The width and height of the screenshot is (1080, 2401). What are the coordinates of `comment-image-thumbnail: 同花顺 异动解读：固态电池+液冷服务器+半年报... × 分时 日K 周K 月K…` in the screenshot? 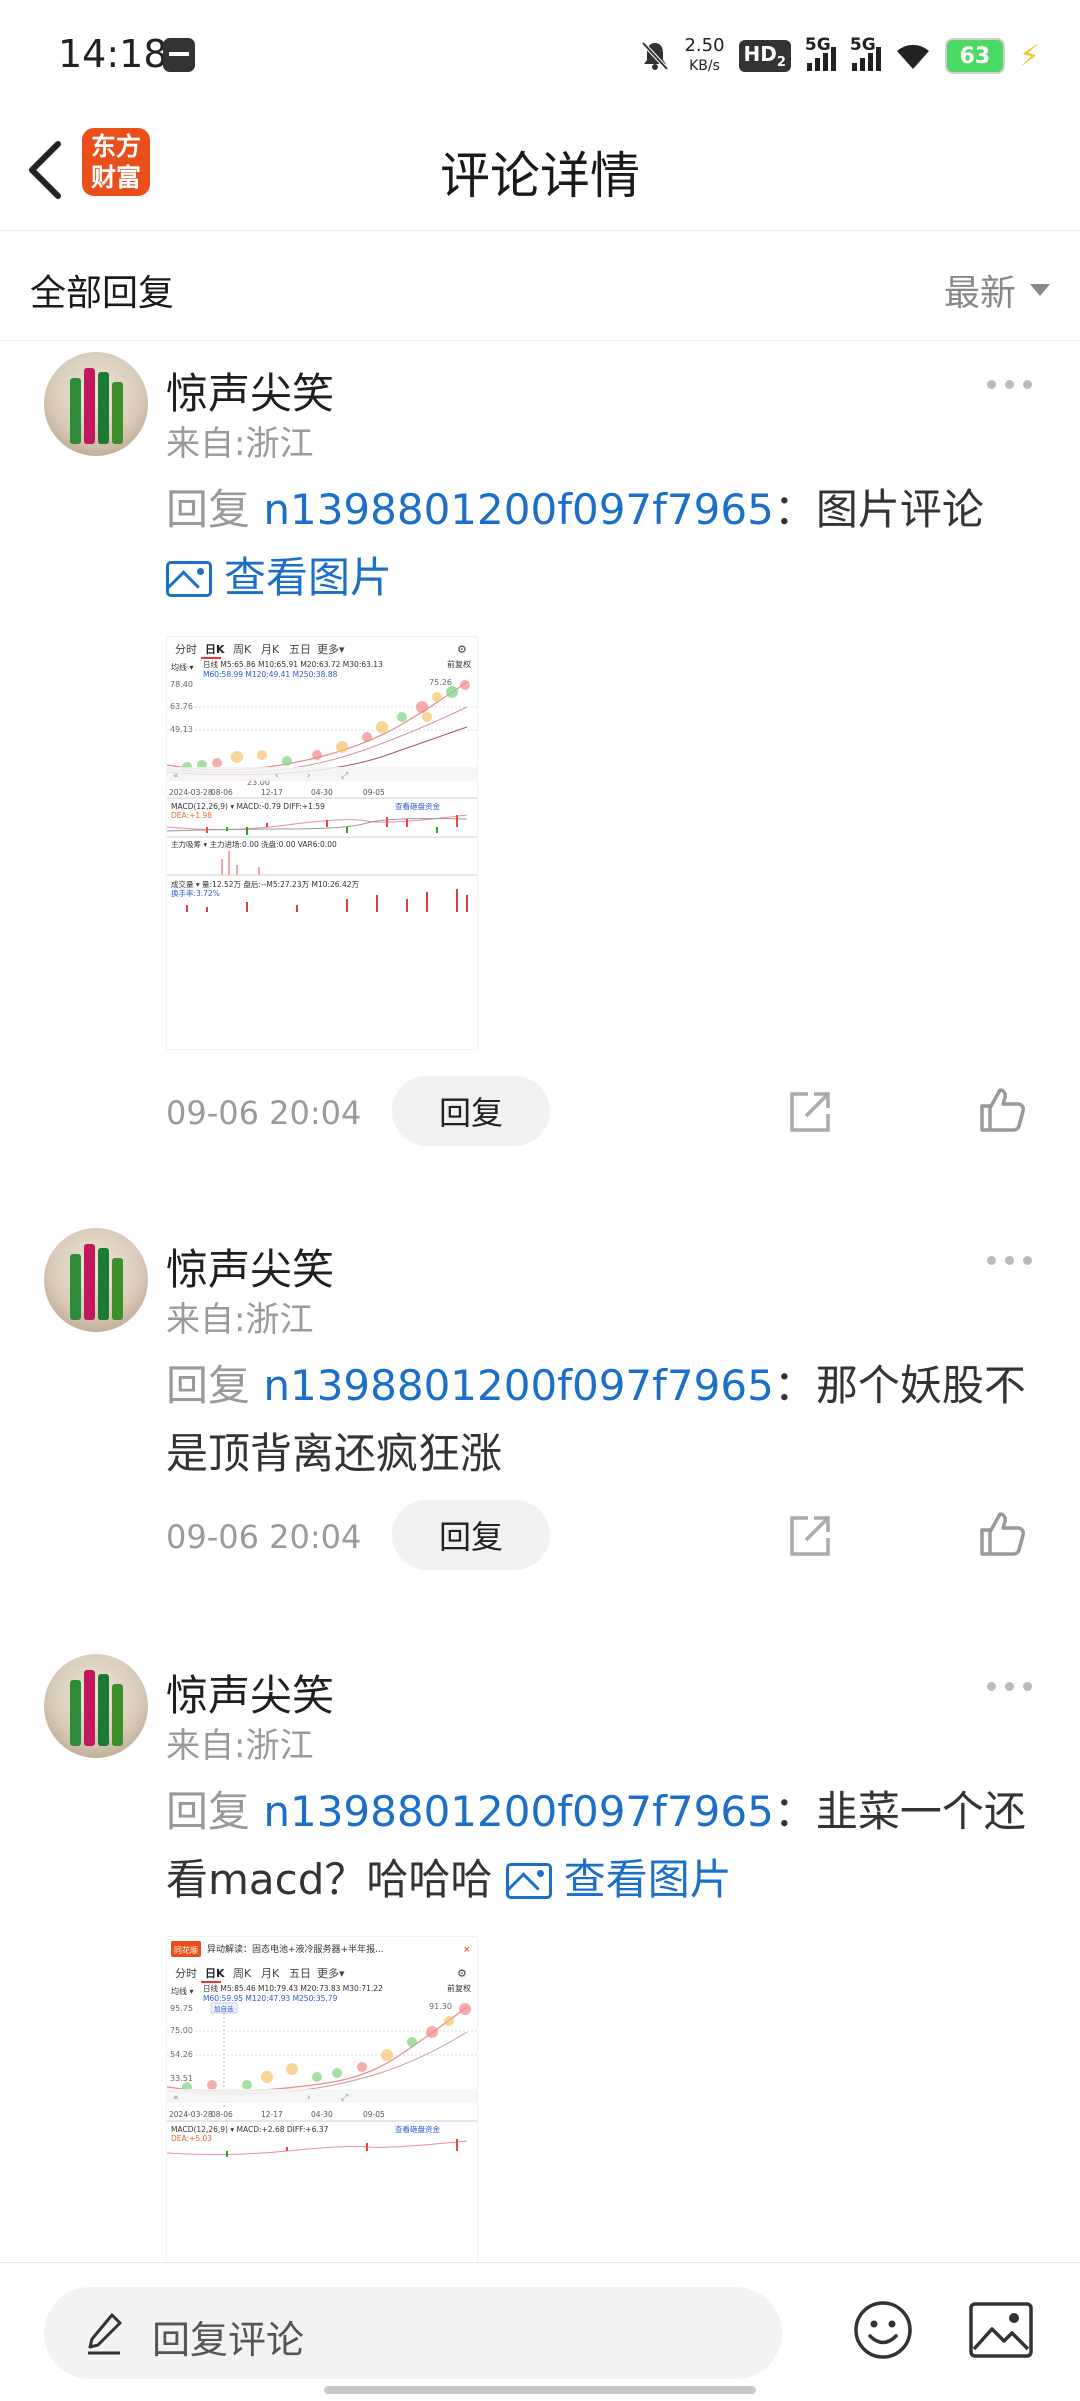 It's located at (322, 2100).